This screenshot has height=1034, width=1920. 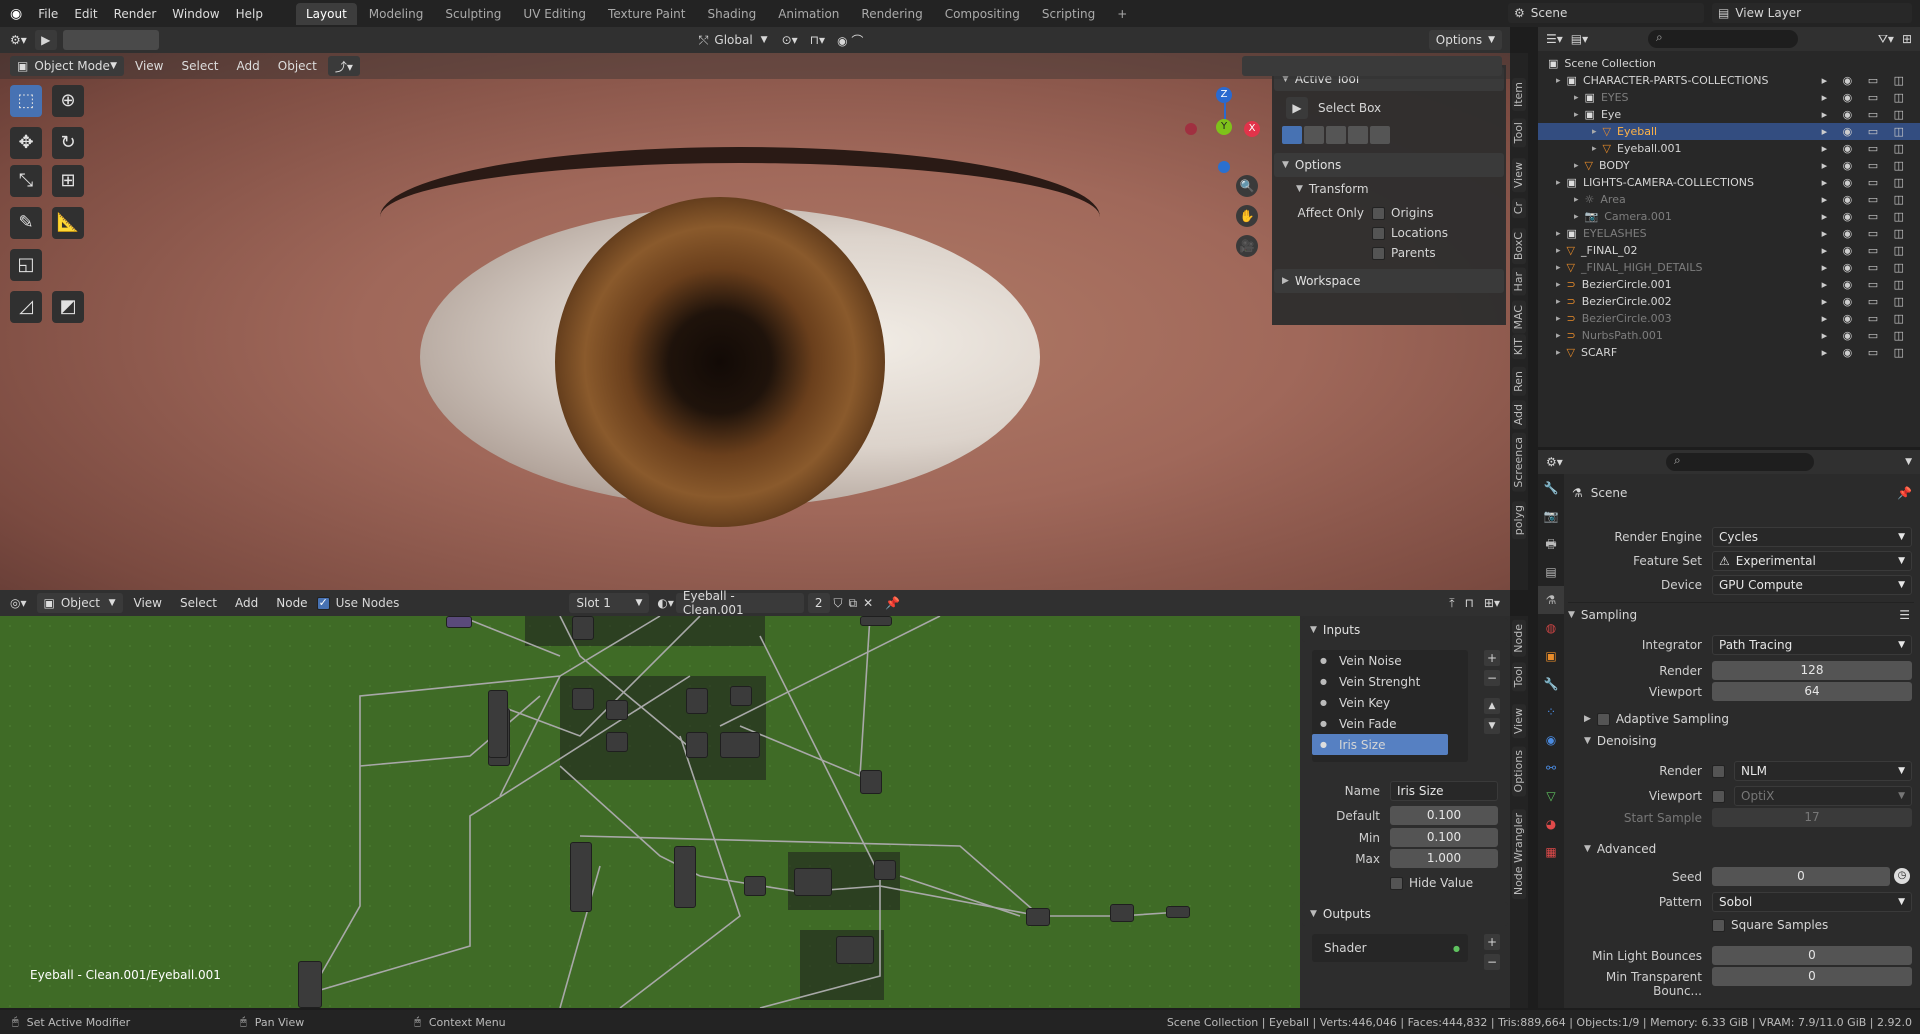 What do you see at coordinates (1904, 615) in the screenshot?
I see `presets-list-icon: ☰` at bounding box center [1904, 615].